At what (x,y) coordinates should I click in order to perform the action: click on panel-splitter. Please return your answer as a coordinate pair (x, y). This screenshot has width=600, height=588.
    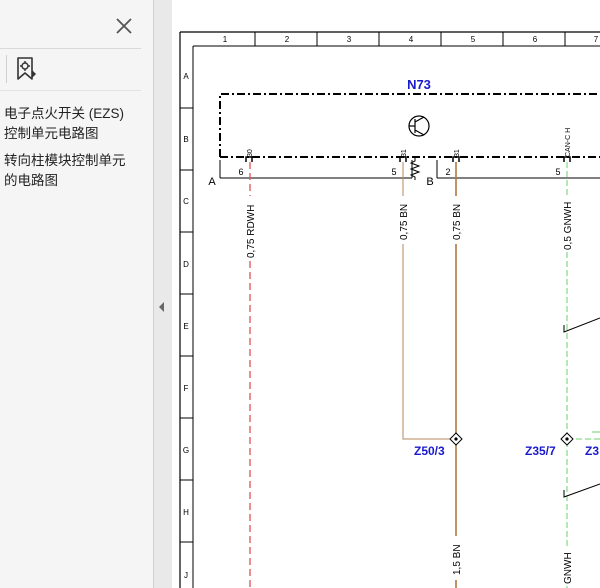
    Looking at the image, I should click on (162, 294).